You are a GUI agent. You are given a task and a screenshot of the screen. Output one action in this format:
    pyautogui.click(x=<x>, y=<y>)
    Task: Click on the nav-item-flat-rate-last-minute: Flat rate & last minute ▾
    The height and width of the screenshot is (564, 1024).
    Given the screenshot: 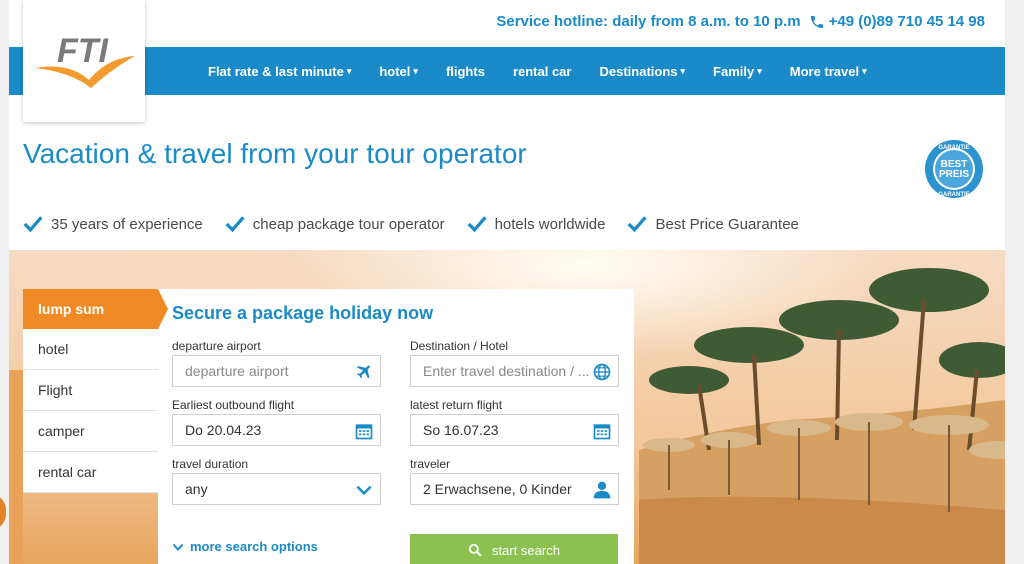 What is the action you would take?
    pyautogui.click(x=279, y=71)
    